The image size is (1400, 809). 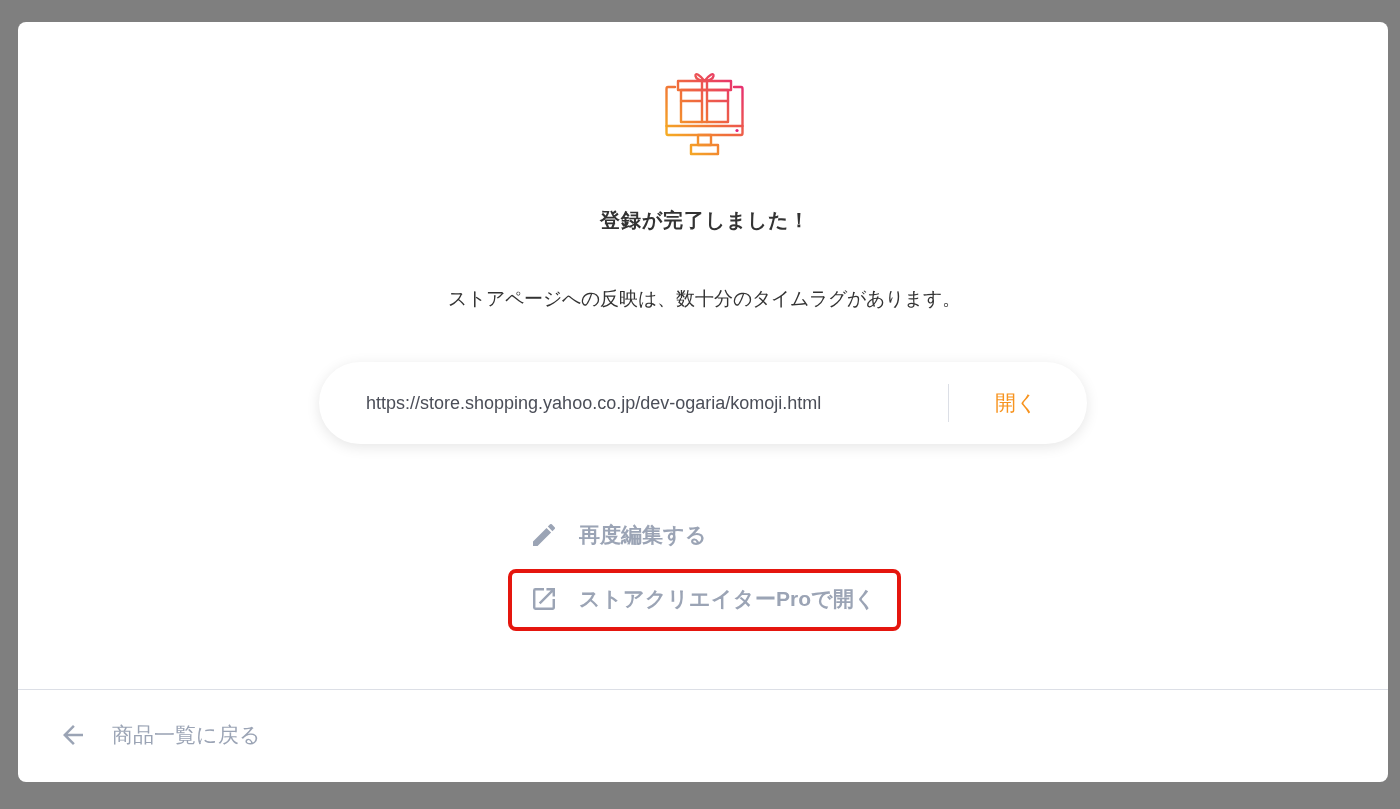 I want to click on back-arrow-icon, so click(x=73, y=735).